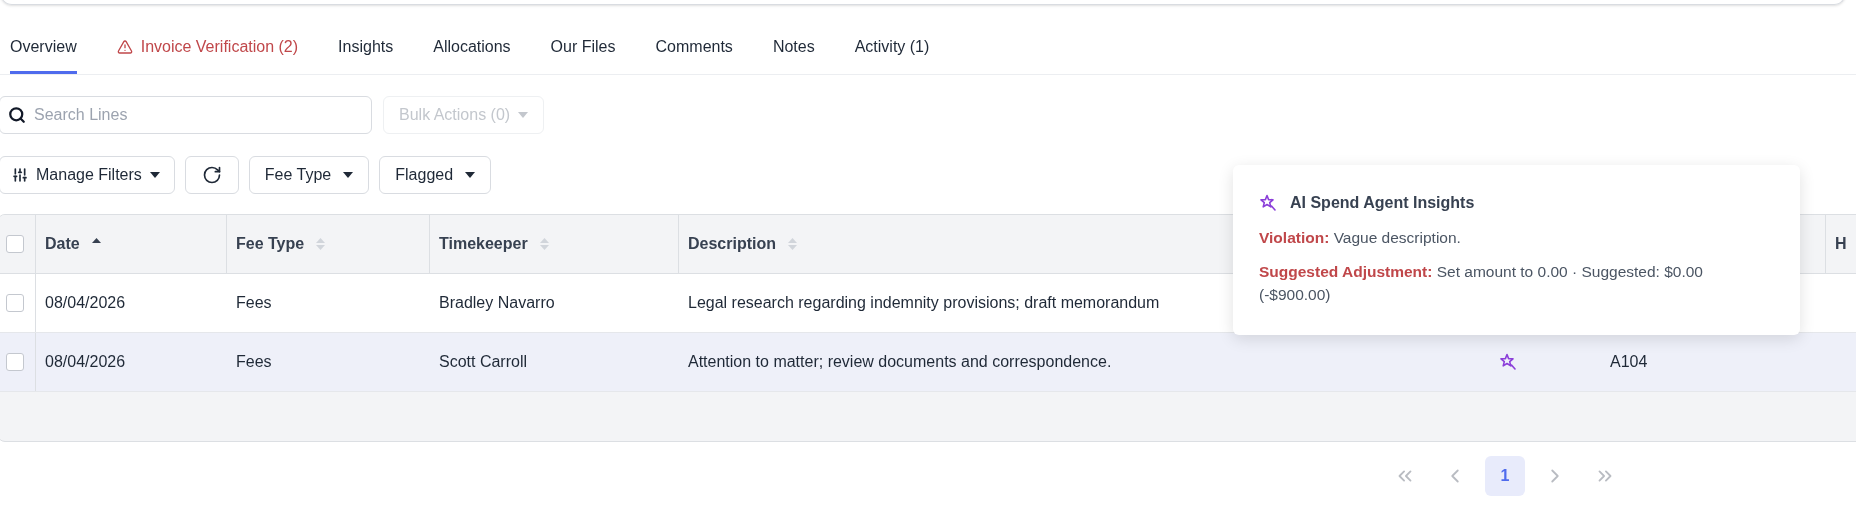  What do you see at coordinates (900, 362) in the screenshot?
I see `description-cell-text: Attention to matter; review documents and correspondence.` at bounding box center [900, 362].